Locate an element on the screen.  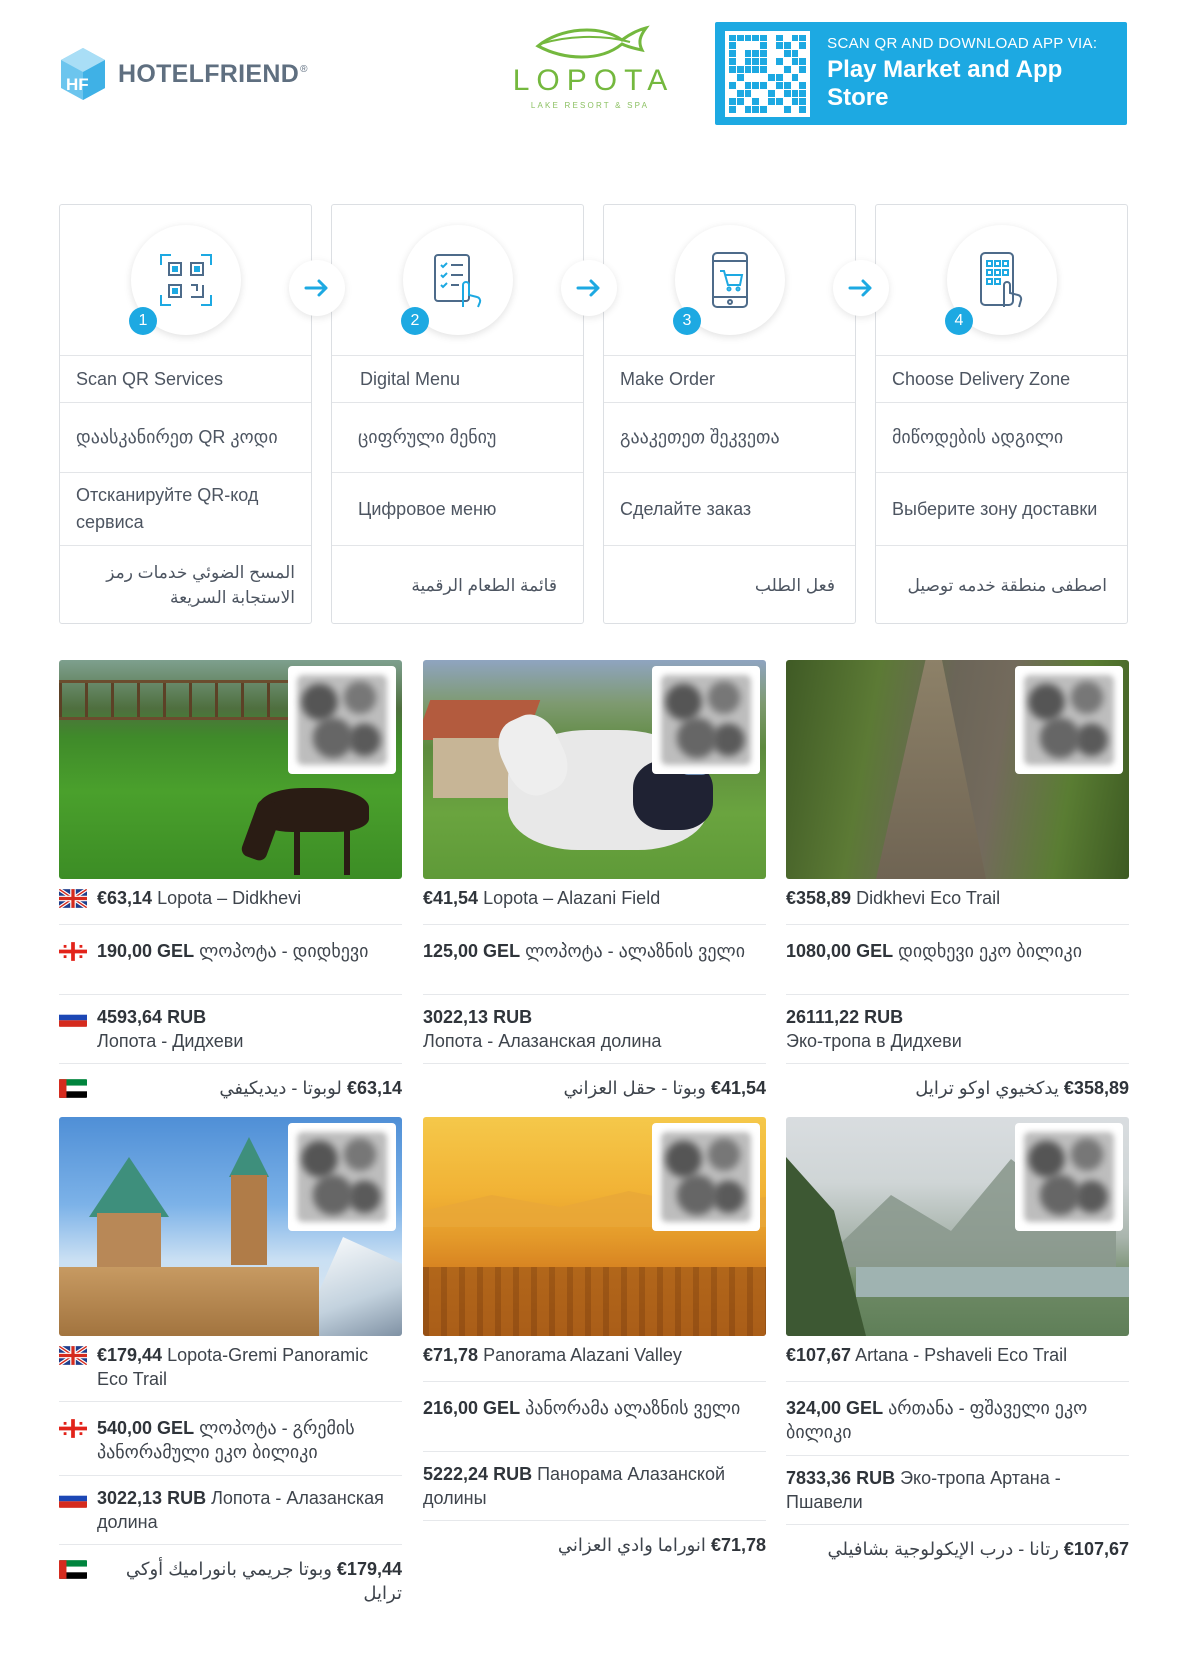
price-row-ar: €71,78 انوراما وادي العزاني is located at coordinates (594, 1545).